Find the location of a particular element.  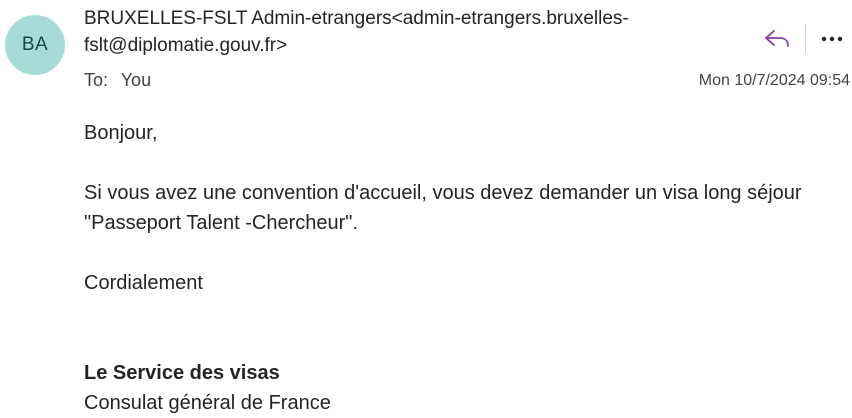

actions-divider is located at coordinates (805, 39).